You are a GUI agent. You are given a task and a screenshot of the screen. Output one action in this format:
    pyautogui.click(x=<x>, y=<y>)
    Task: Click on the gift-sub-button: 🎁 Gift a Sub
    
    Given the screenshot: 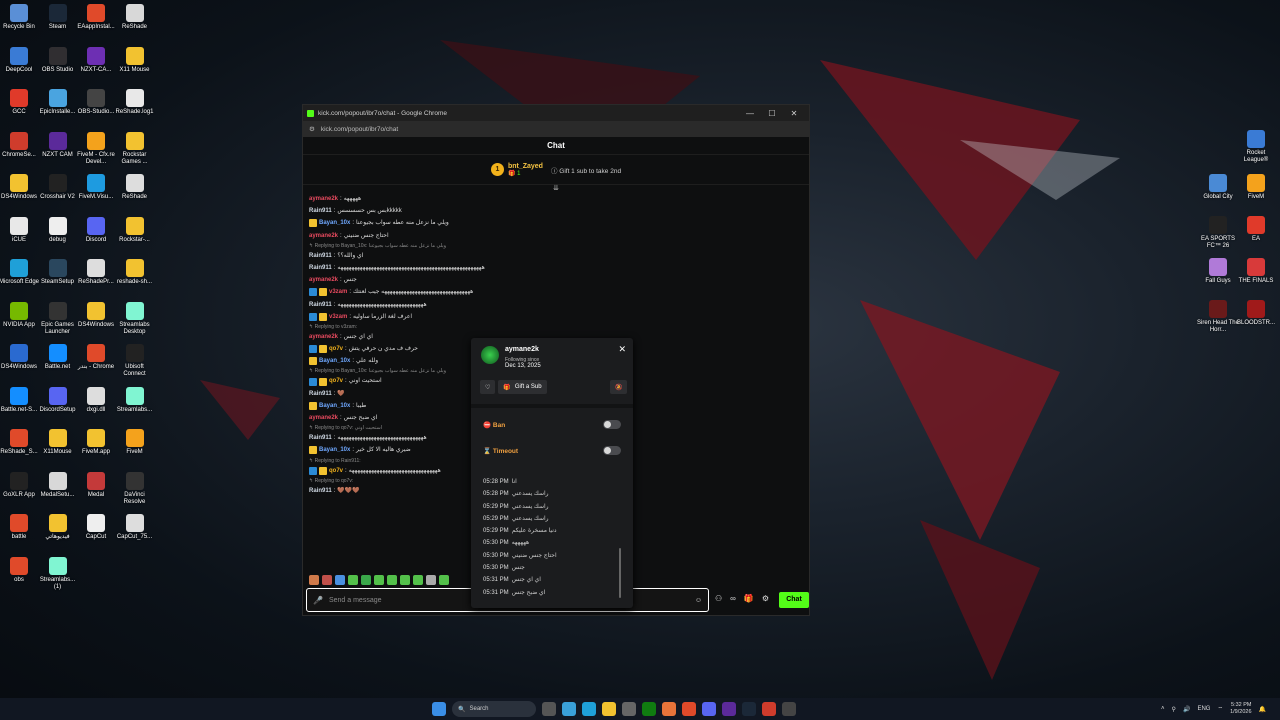 What is the action you would take?
    pyautogui.click(x=522, y=387)
    